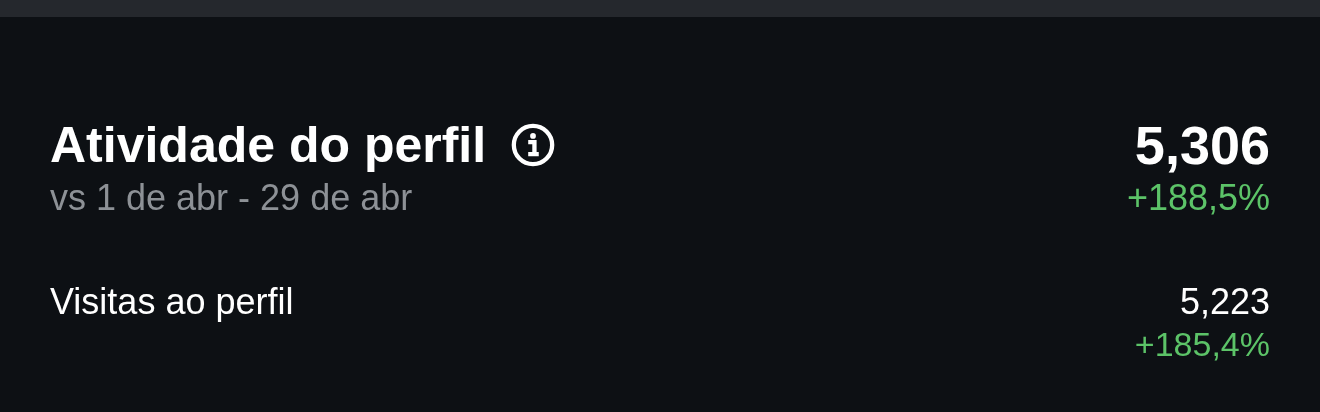 Image resolution: width=1320 pixels, height=412 pixels. Describe the element at coordinates (232, 198) in the screenshot. I see `date-range: vs 1 de abr - 29 de abr` at that location.